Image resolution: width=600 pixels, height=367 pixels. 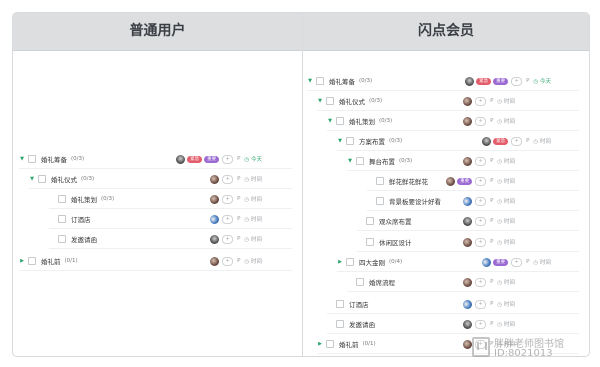 I want to click on task-row: ▶ 四大金刚 (0/4) 重要 + P ◷ 时间, so click(x=458, y=262).